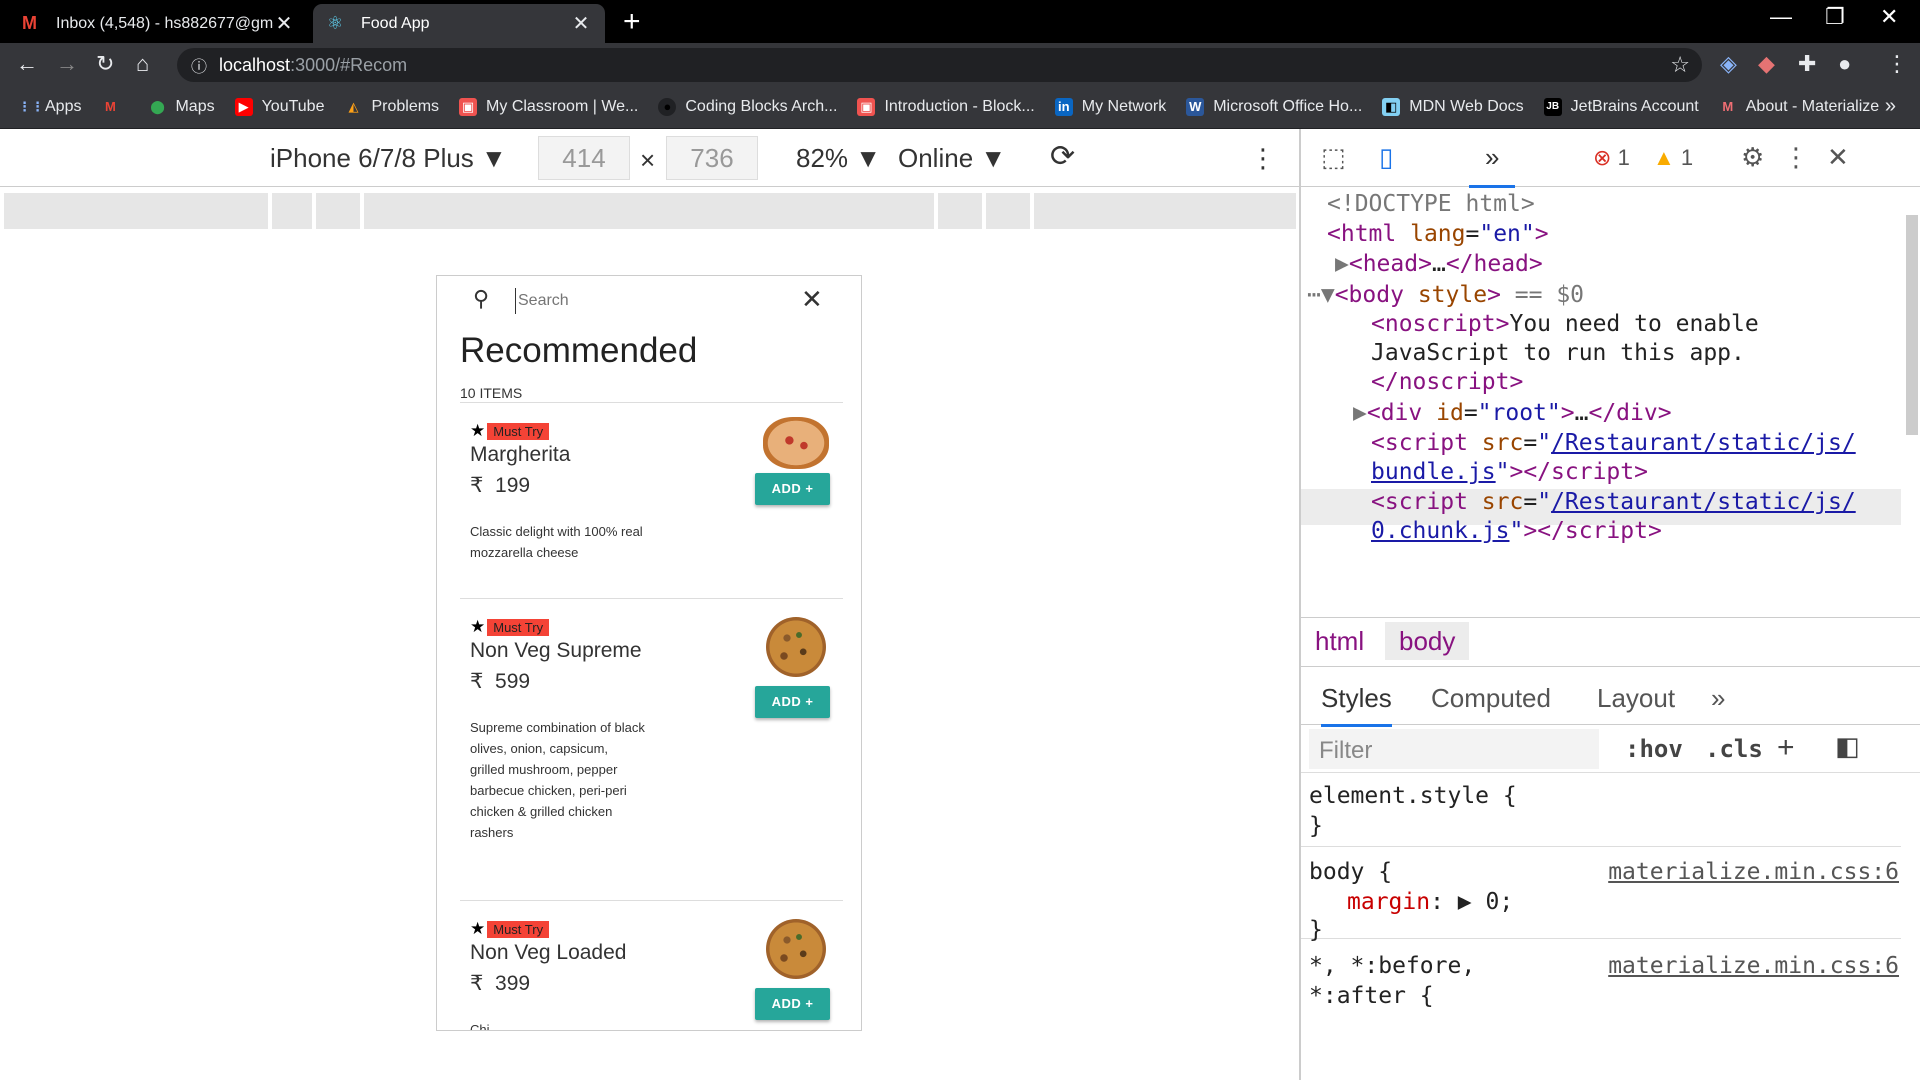 Image resolution: width=1920 pixels, height=1080 pixels. I want to click on more-tabs-icon: », so click(1718, 698).